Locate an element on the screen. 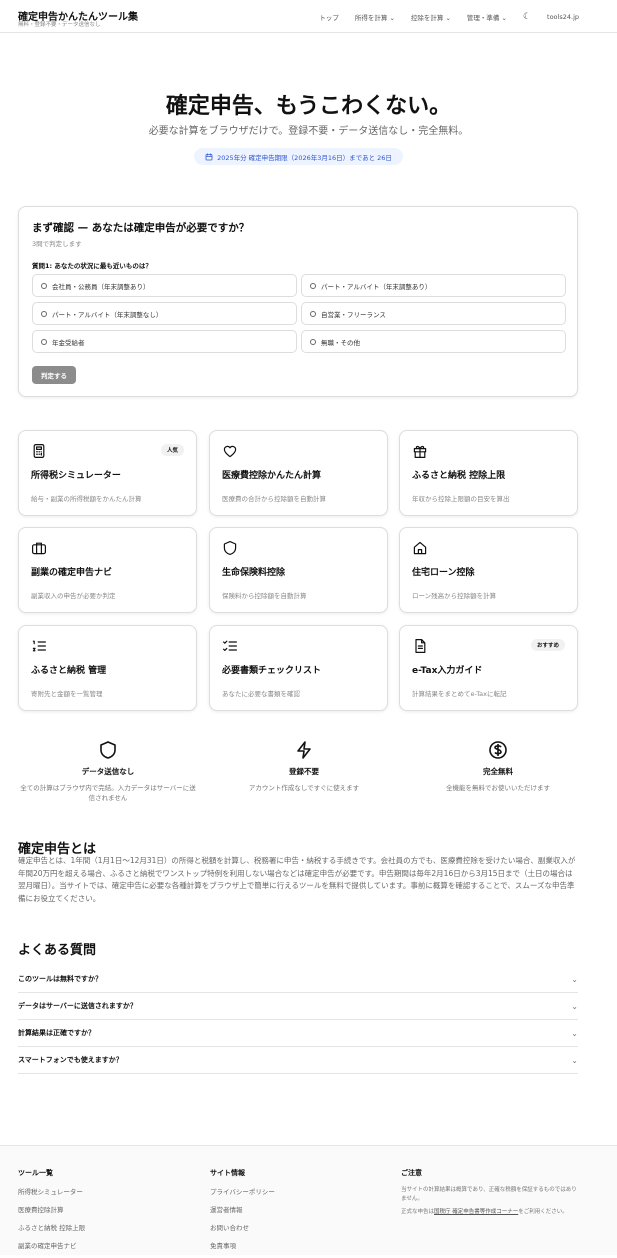 The width and height of the screenshot is (617, 1258). nav-income: 所得を計算 ⌄ is located at coordinates (375, 17).